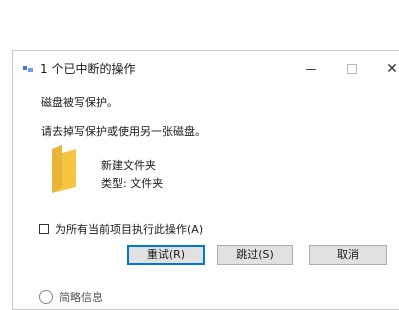  What do you see at coordinates (348, 255) in the screenshot?
I see `cancel-button: 取消` at bounding box center [348, 255].